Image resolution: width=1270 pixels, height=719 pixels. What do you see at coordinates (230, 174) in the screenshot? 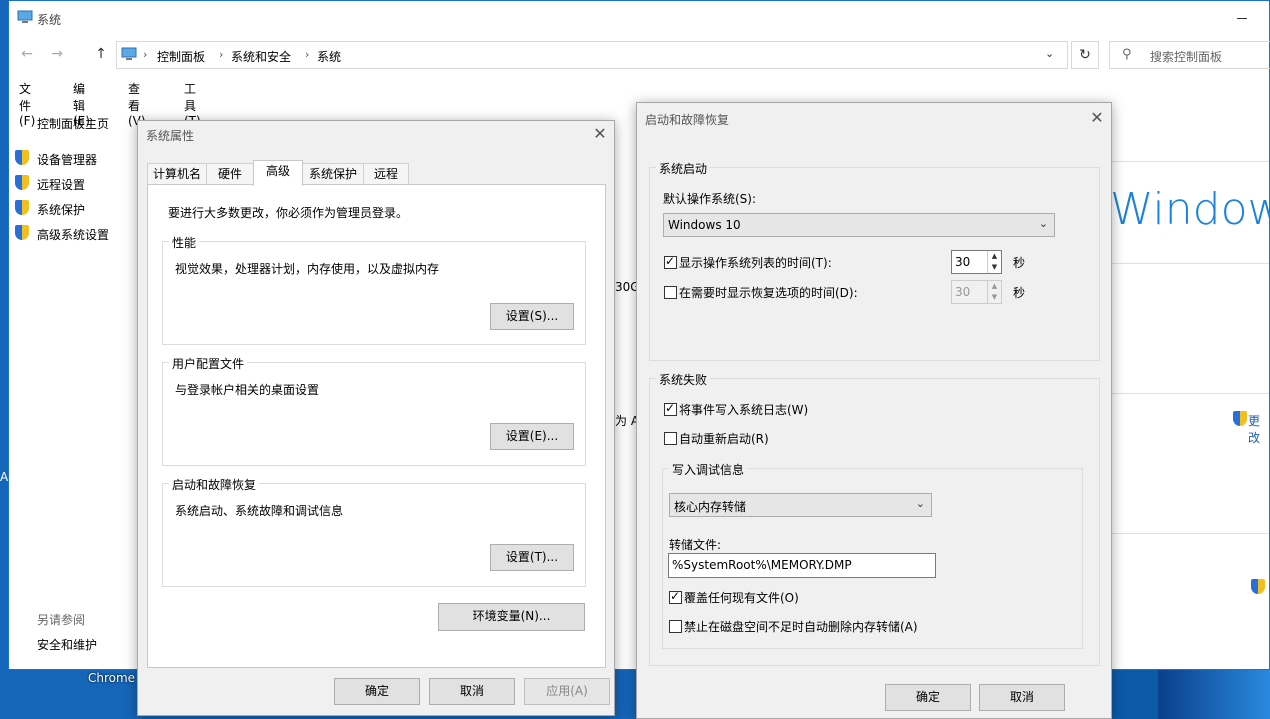
I see `tab-hardware: 硬件` at bounding box center [230, 174].